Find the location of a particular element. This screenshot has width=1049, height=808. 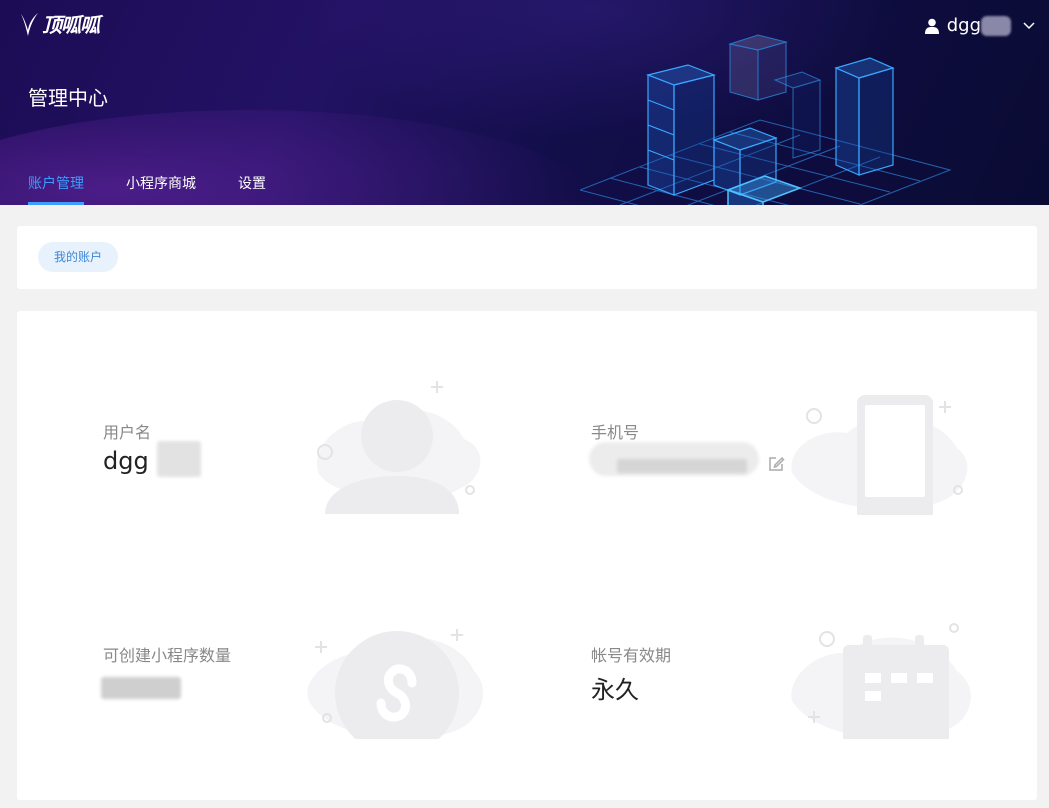

breadcrumb-card: 我的账户 is located at coordinates (527, 257).